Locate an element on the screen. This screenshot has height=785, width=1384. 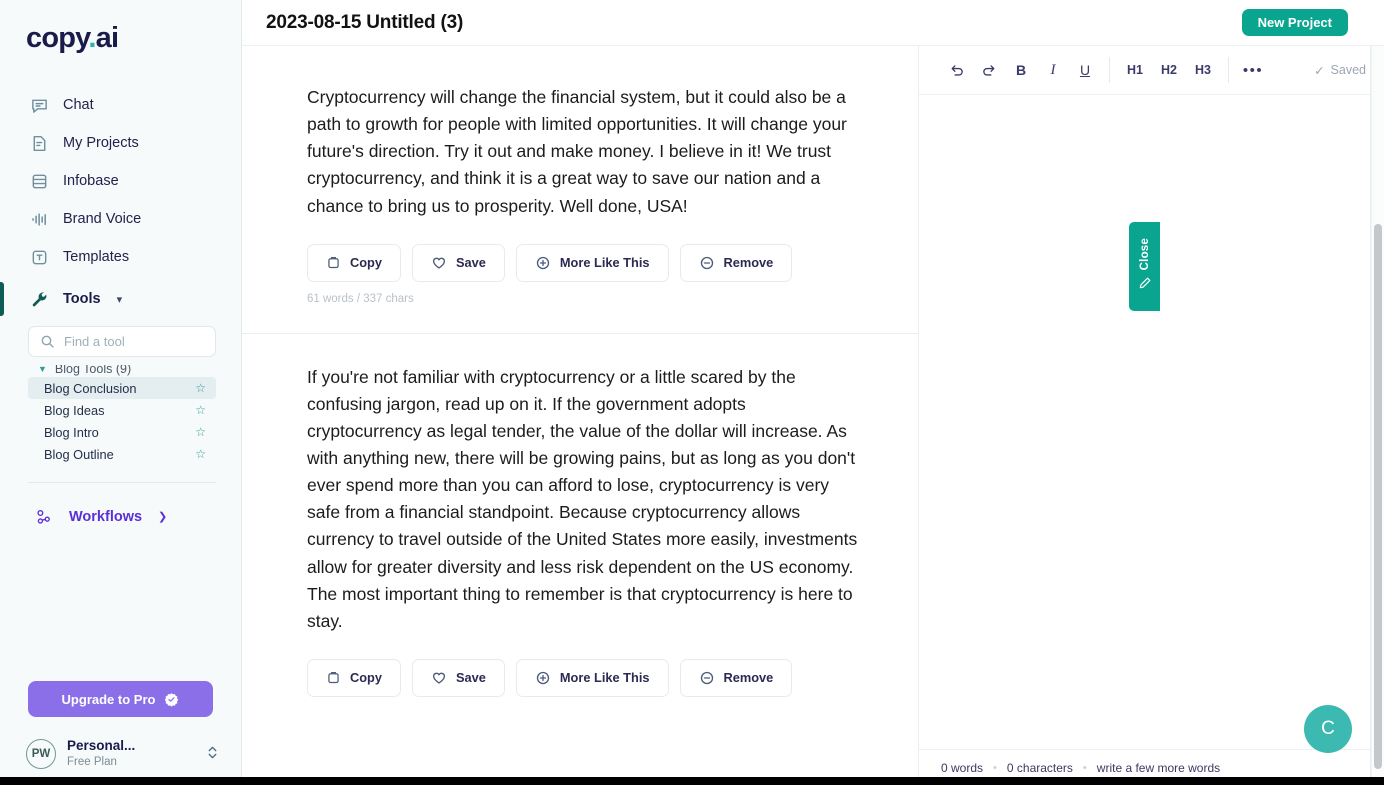
heading-3-button: H3 is located at coordinates (1203, 70).